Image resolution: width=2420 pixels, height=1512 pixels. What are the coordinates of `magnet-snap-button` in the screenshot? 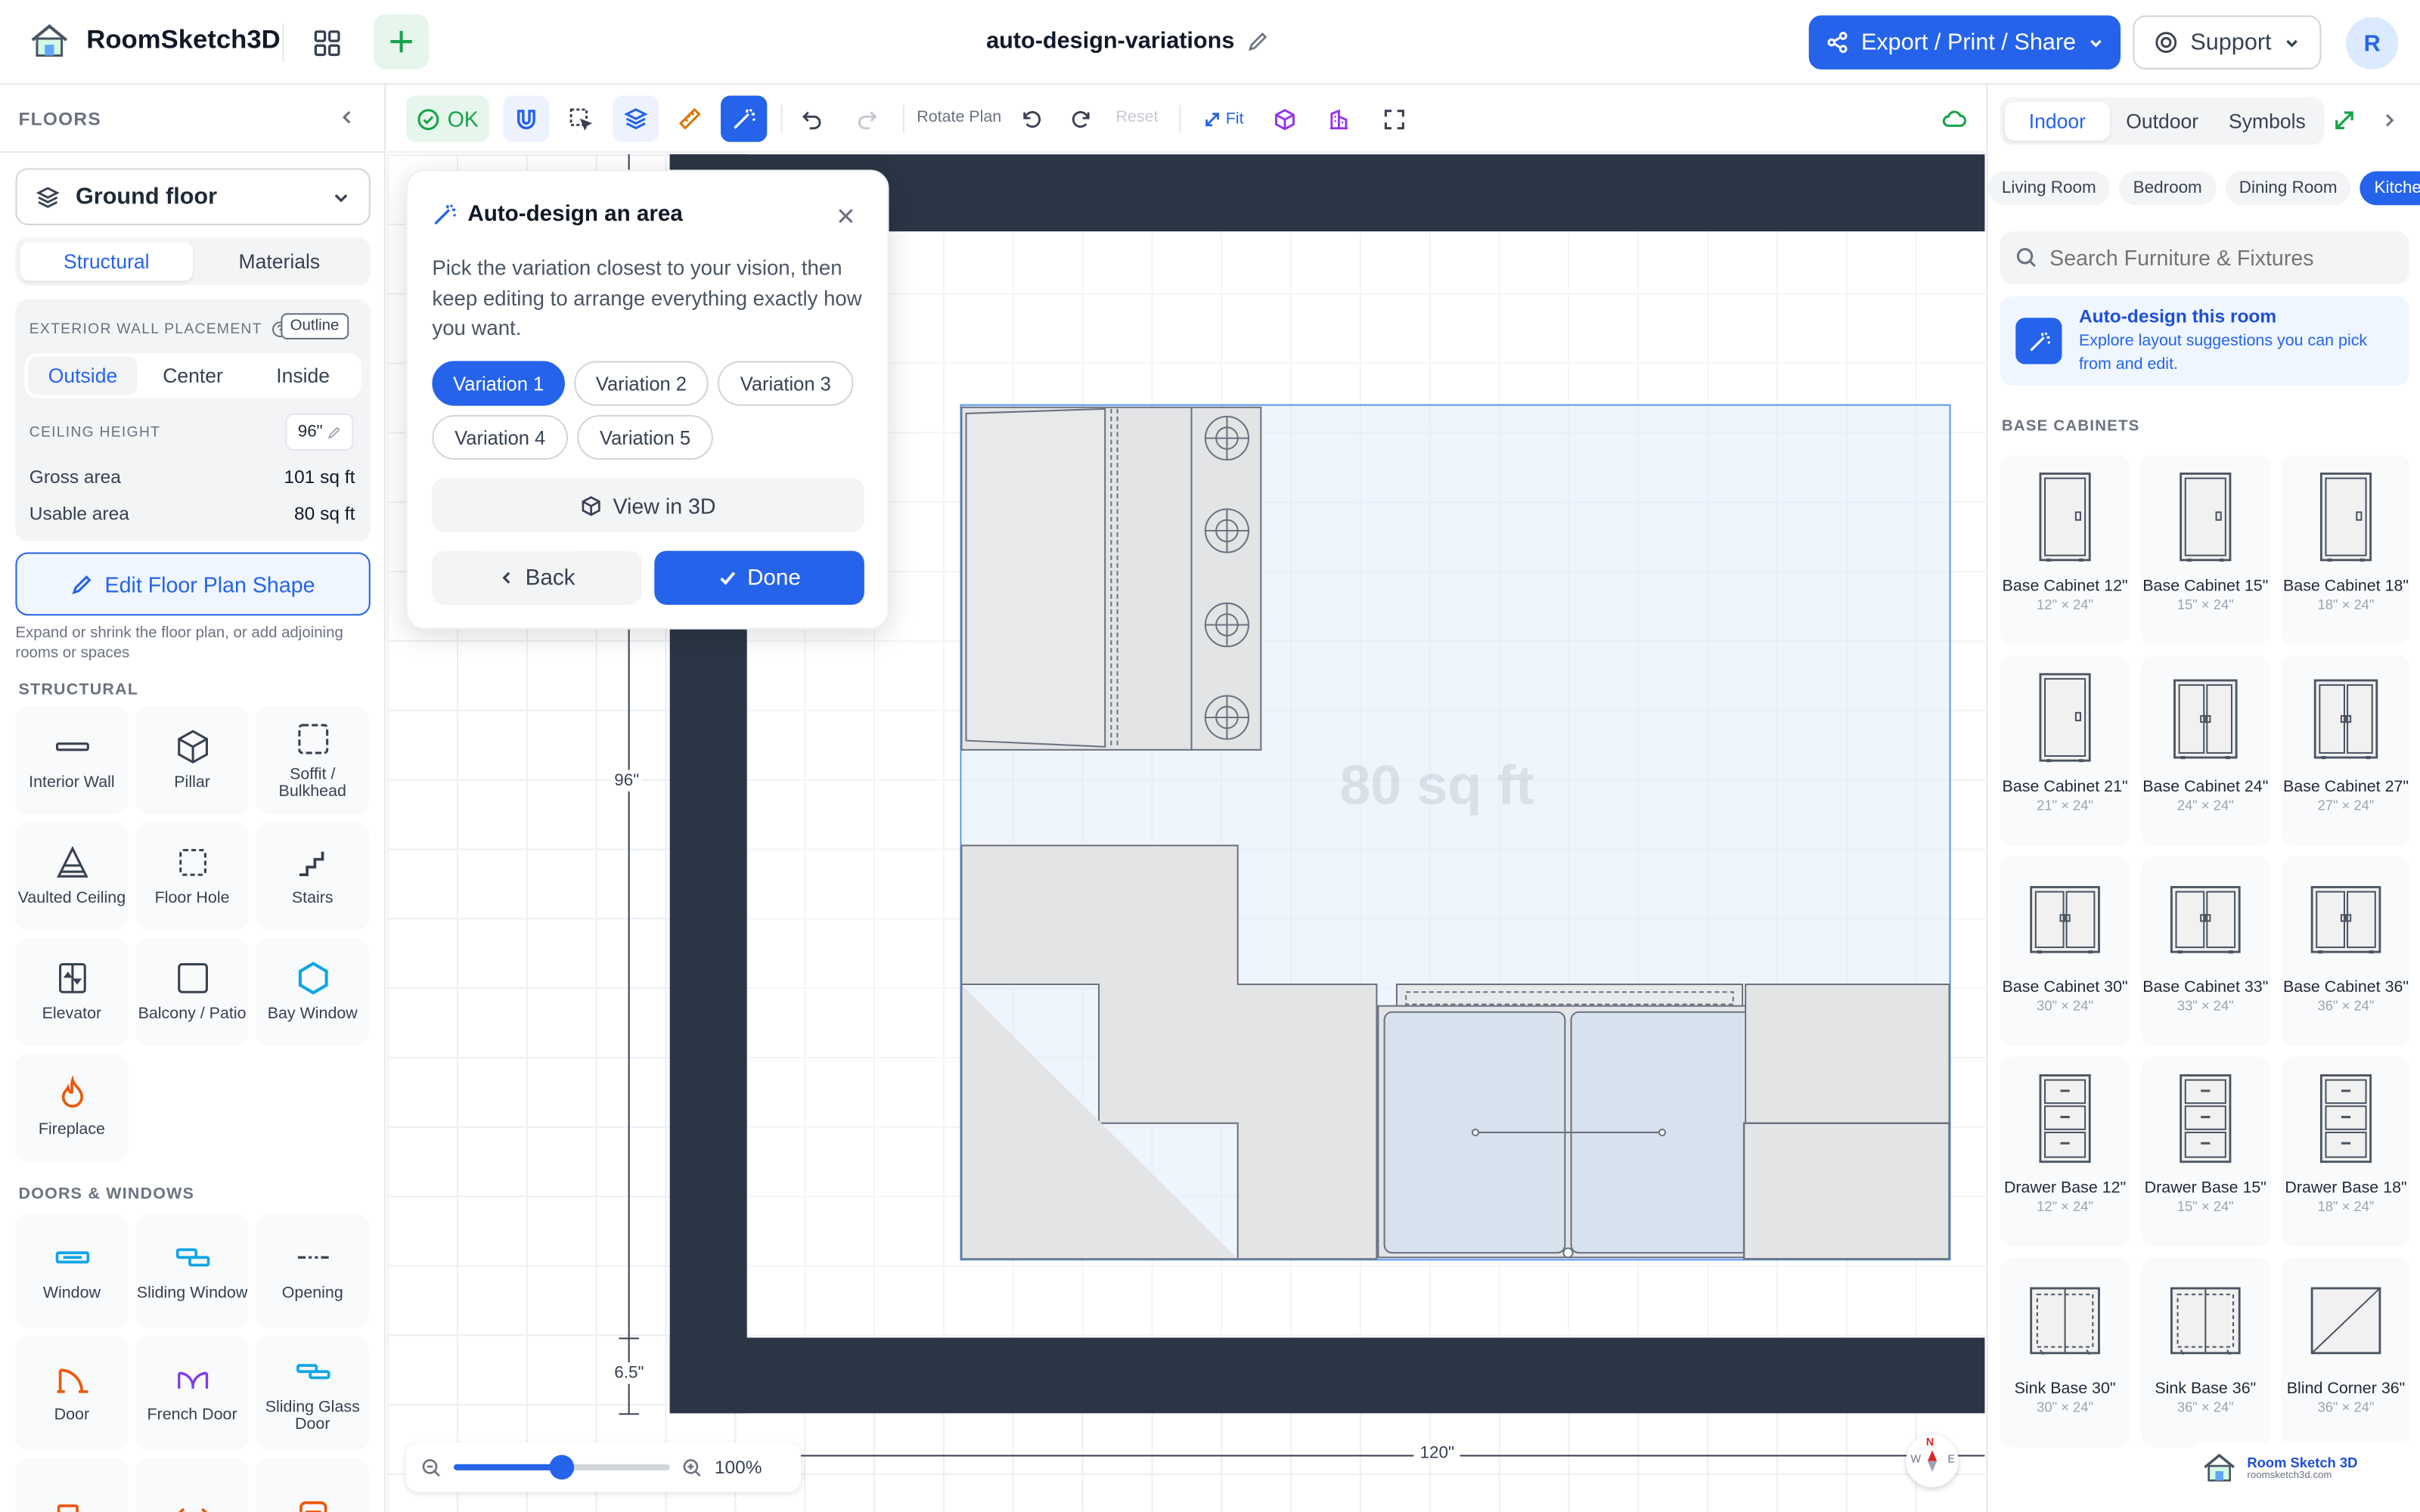 It's located at (526, 118).